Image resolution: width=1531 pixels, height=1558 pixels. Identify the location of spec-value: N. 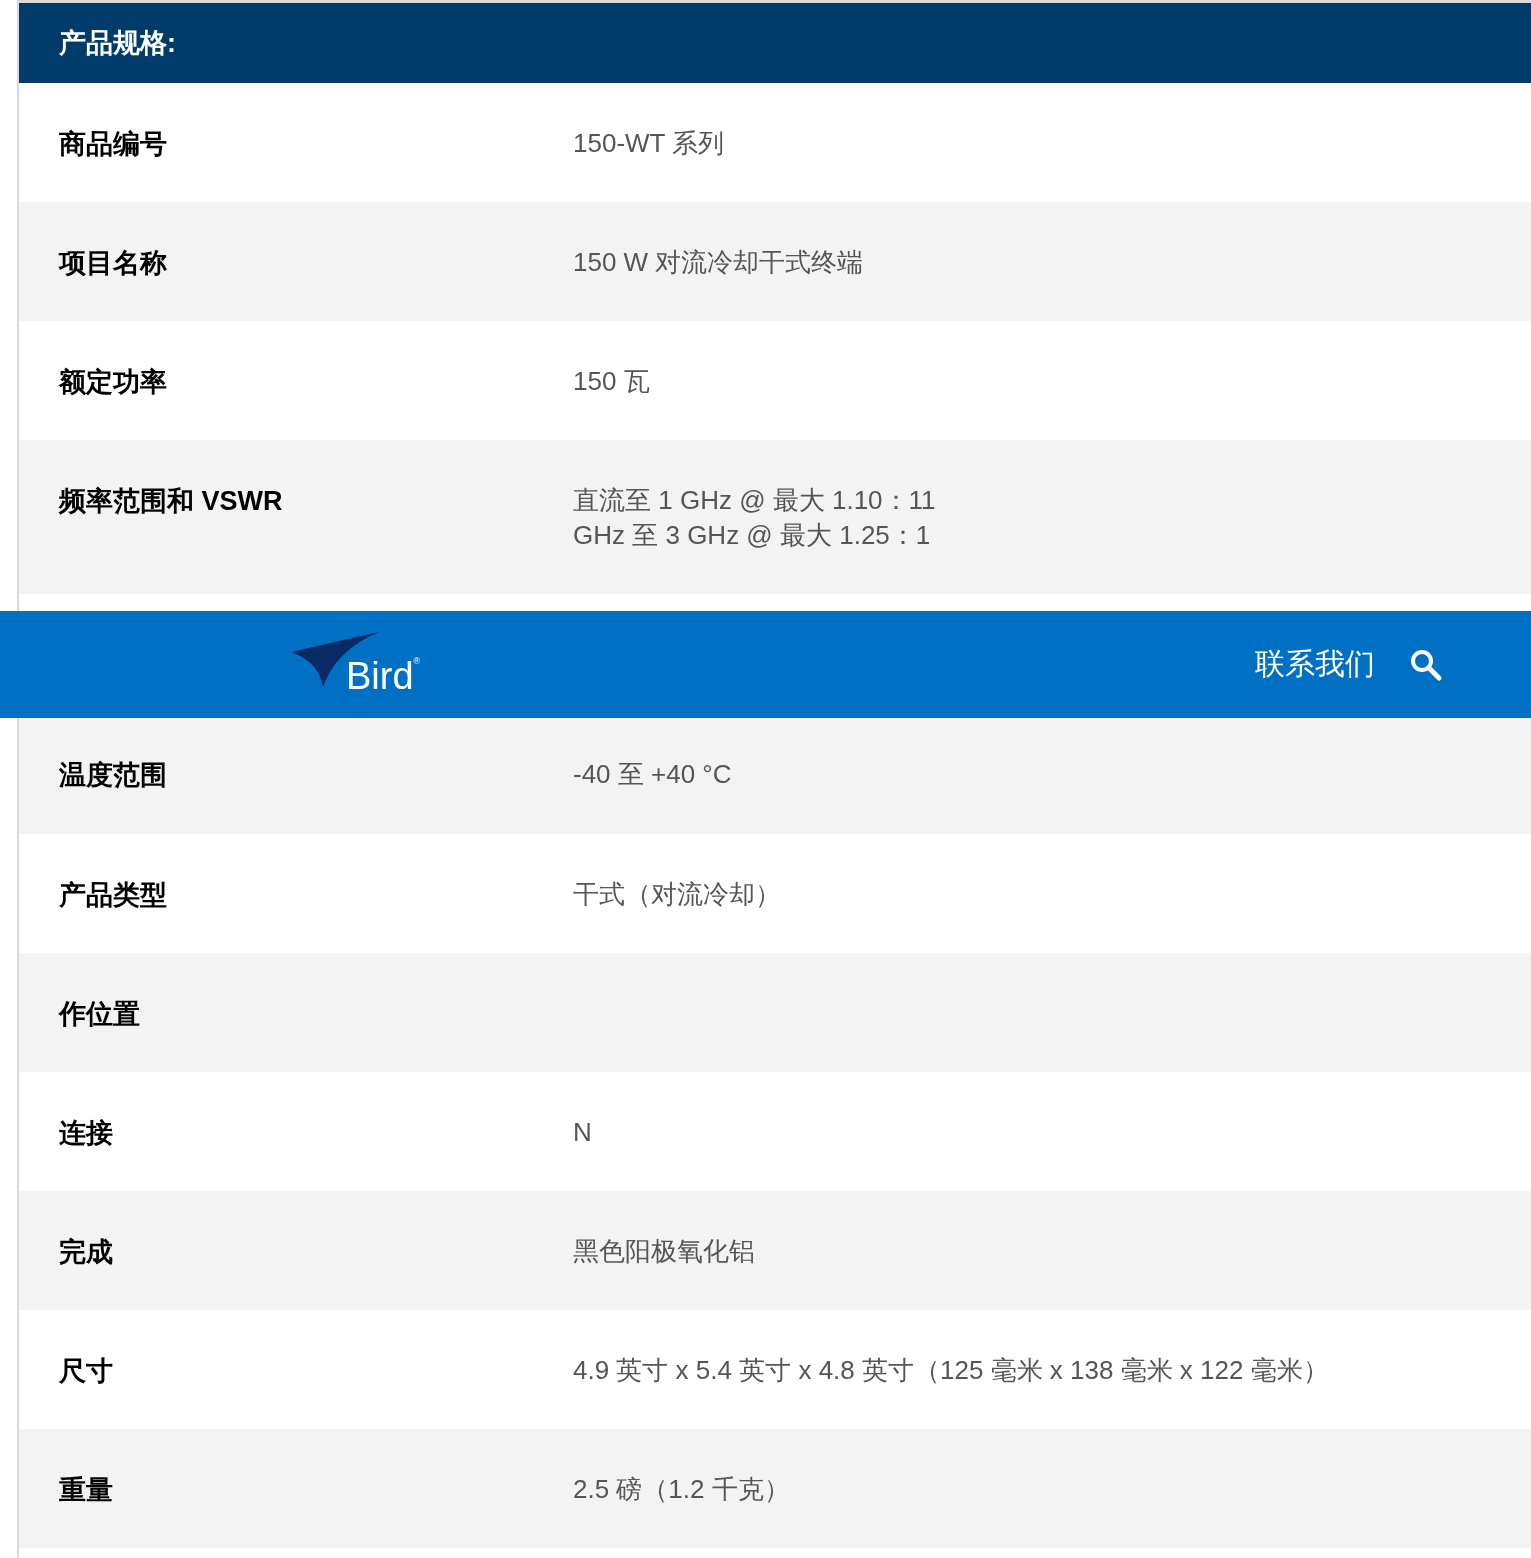
(582, 1132).